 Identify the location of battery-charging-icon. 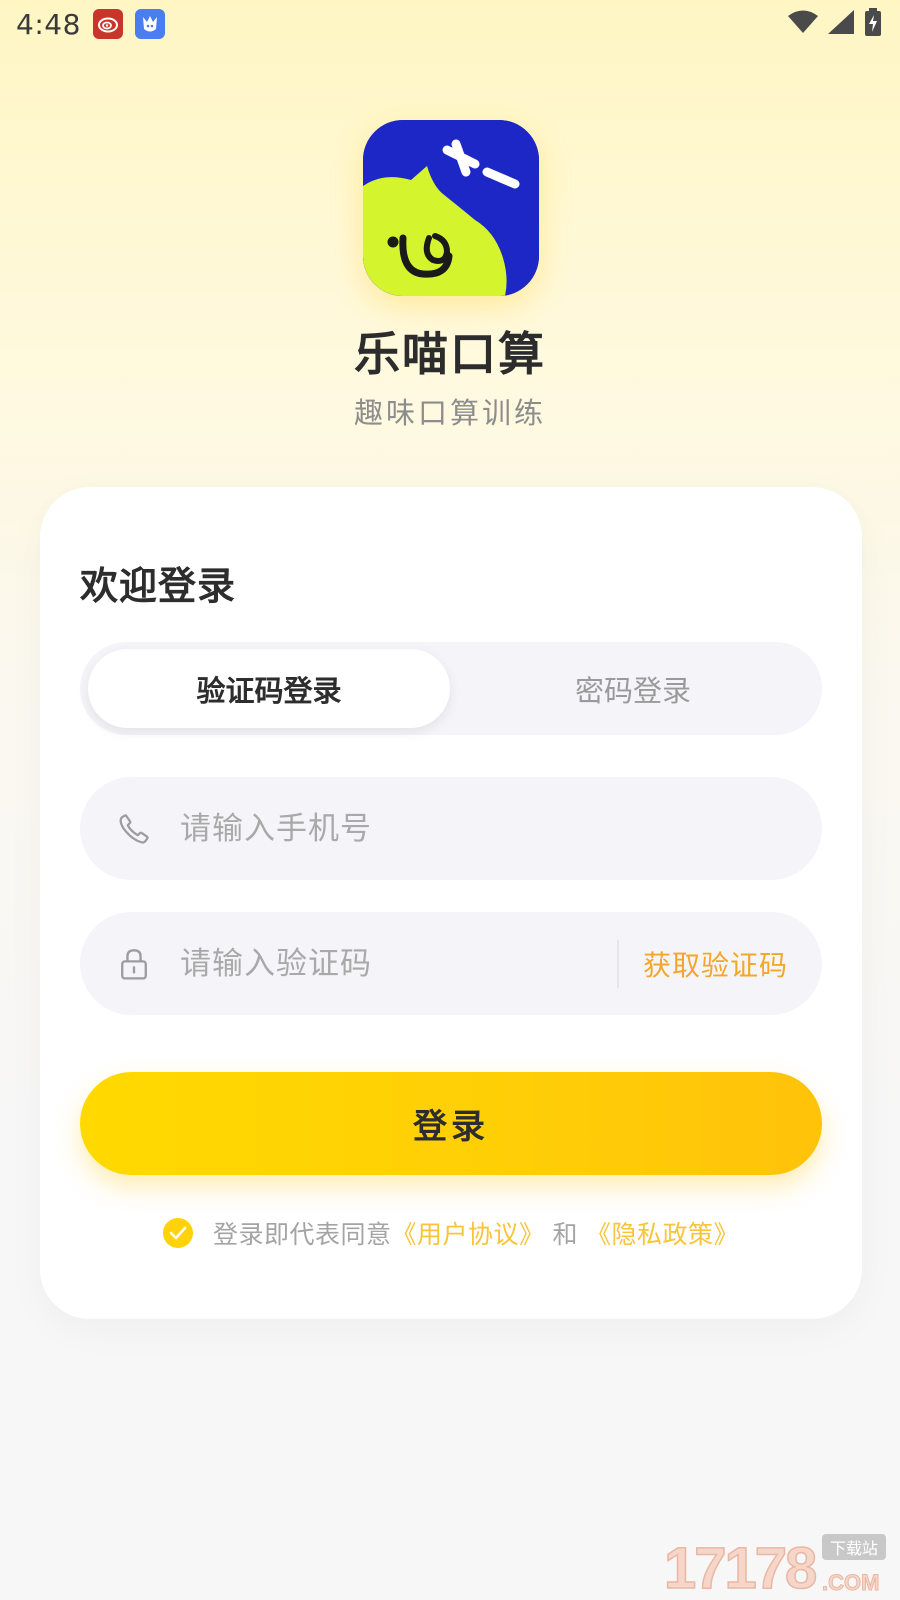
(873, 24).